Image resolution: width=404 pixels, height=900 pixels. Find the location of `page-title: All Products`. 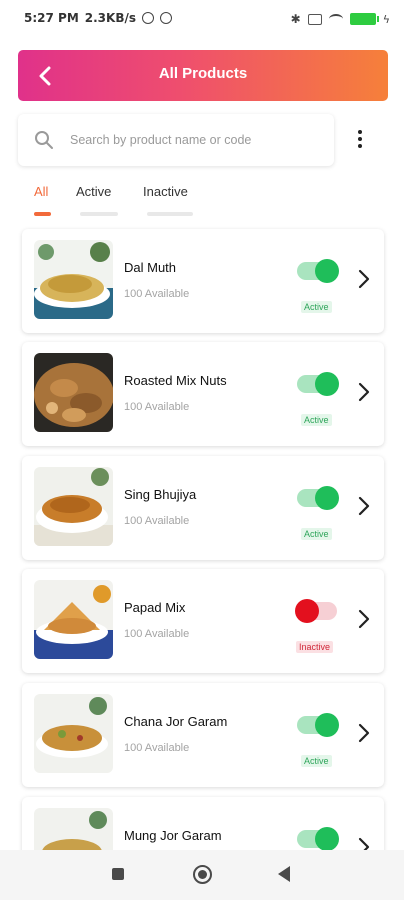

page-title: All Products is located at coordinates (203, 73).